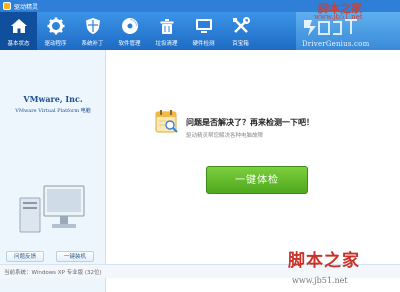 The image size is (400, 292). Describe the element at coordinates (338, 17) in the screenshot. I see `watermark-top-url: www.jb51.net` at that location.